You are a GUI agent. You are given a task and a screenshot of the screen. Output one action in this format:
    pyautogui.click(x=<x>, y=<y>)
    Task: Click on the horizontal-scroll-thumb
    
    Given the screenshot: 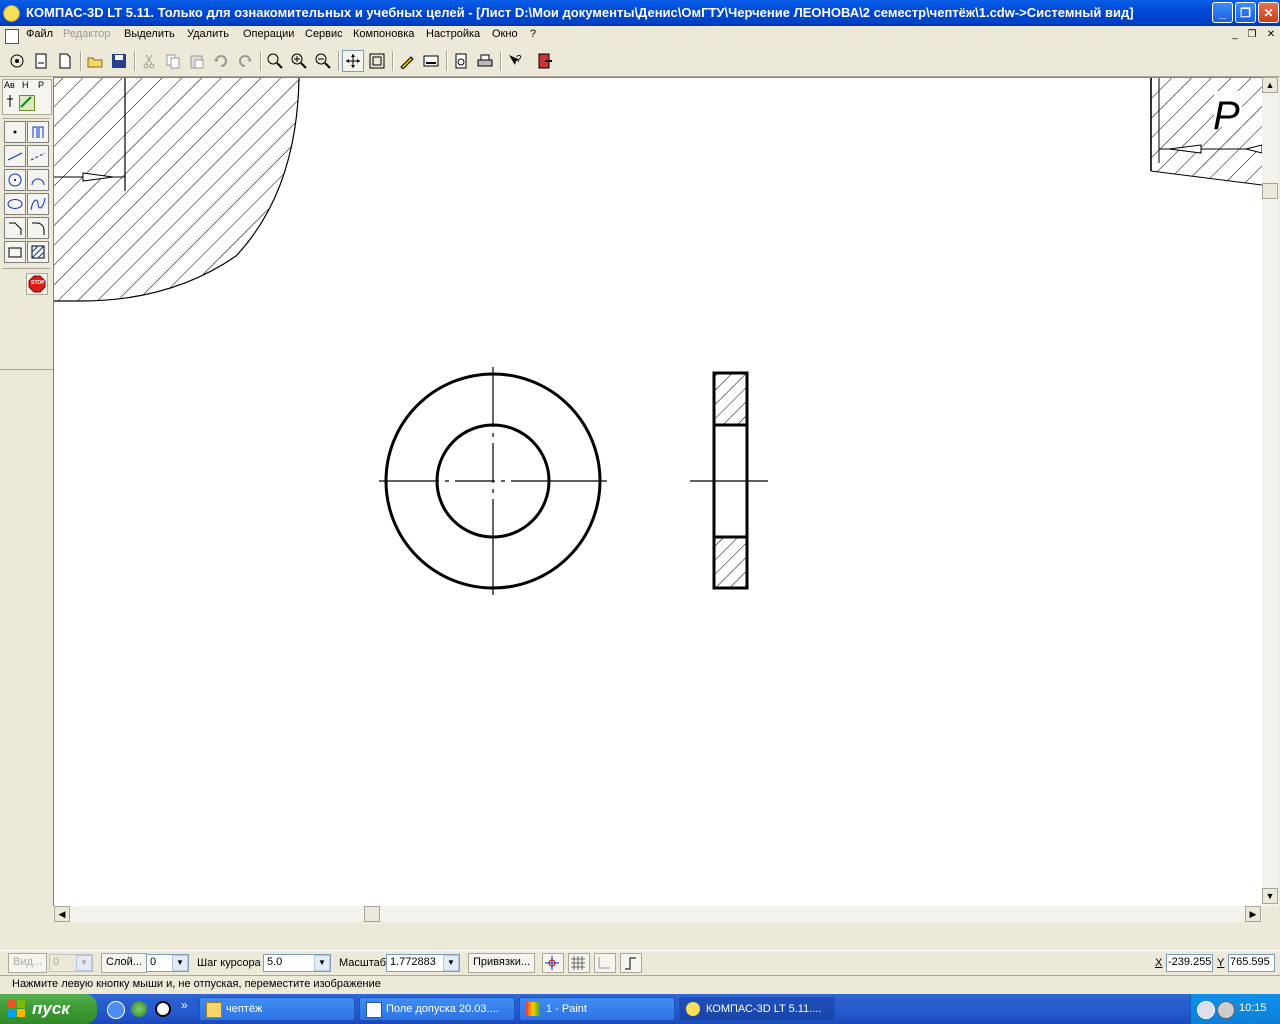 What is the action you would take?
    pyautogui.click(x=372, y=914)
    